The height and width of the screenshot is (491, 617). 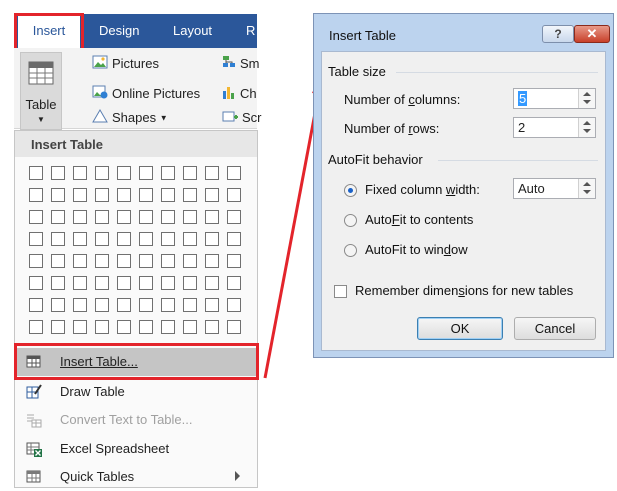 I want to click on autofit-window-radio, so click(x=350, y=250).